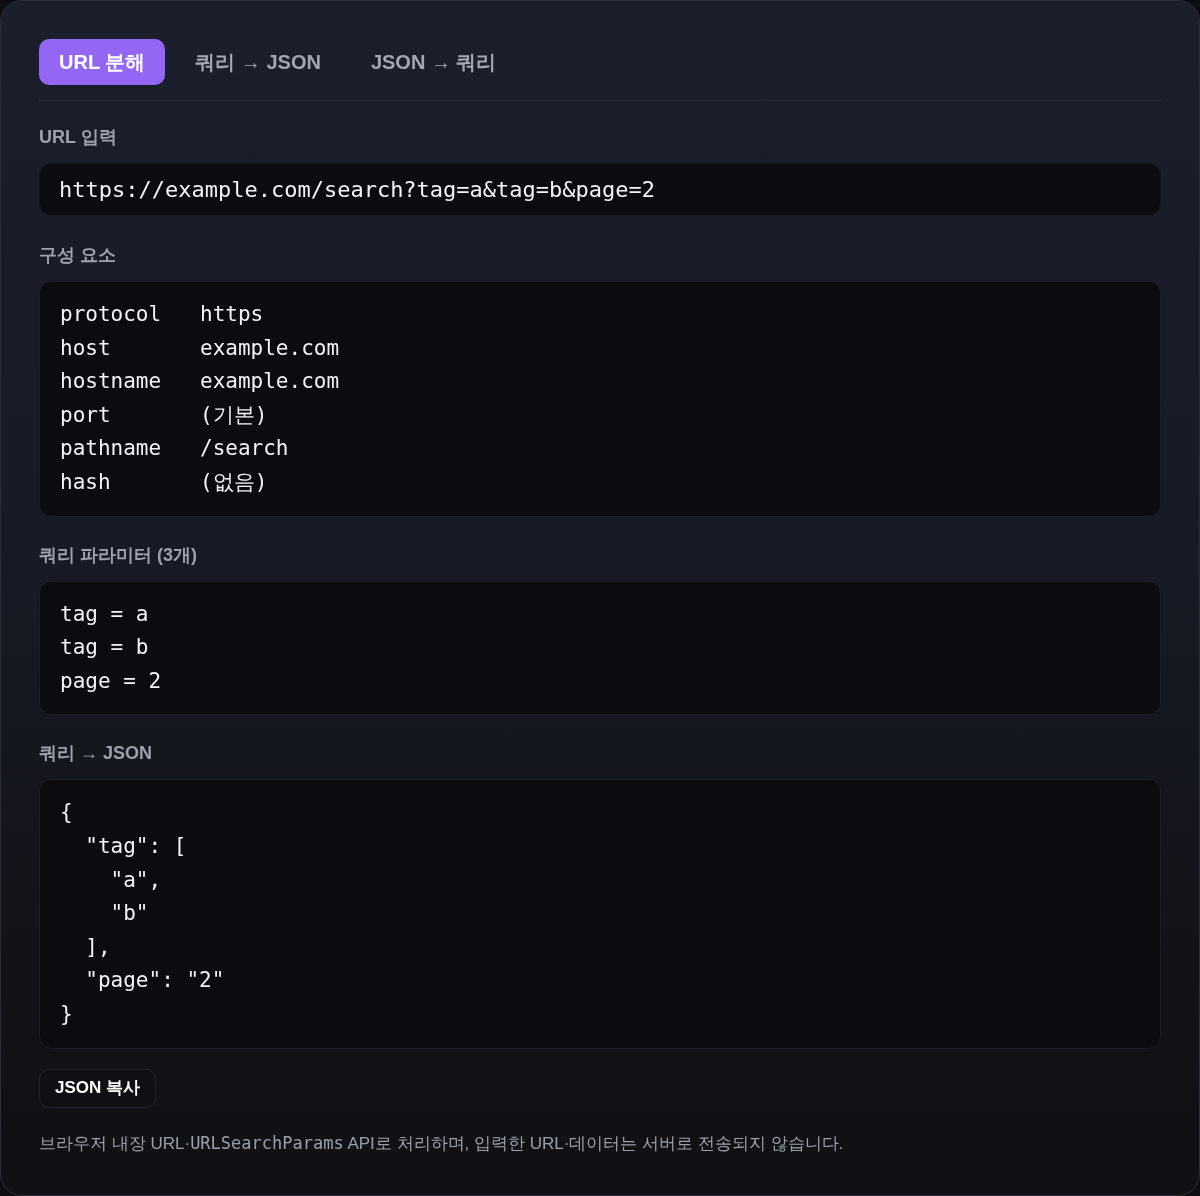 The width and height of the screenshot is (1200, 1196). I want to click on tab: URL 분해, so click(102, 62).